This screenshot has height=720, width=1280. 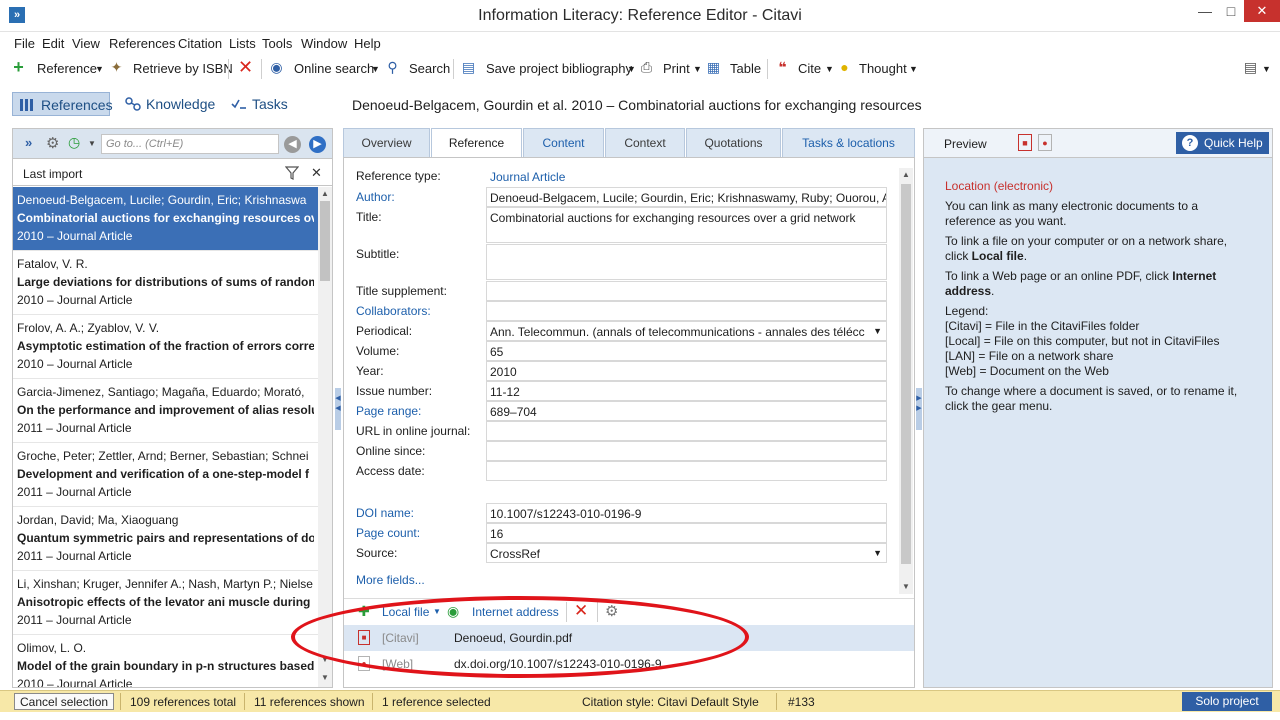 I want to click on title-supplement-field, so click(x=686, y=291).